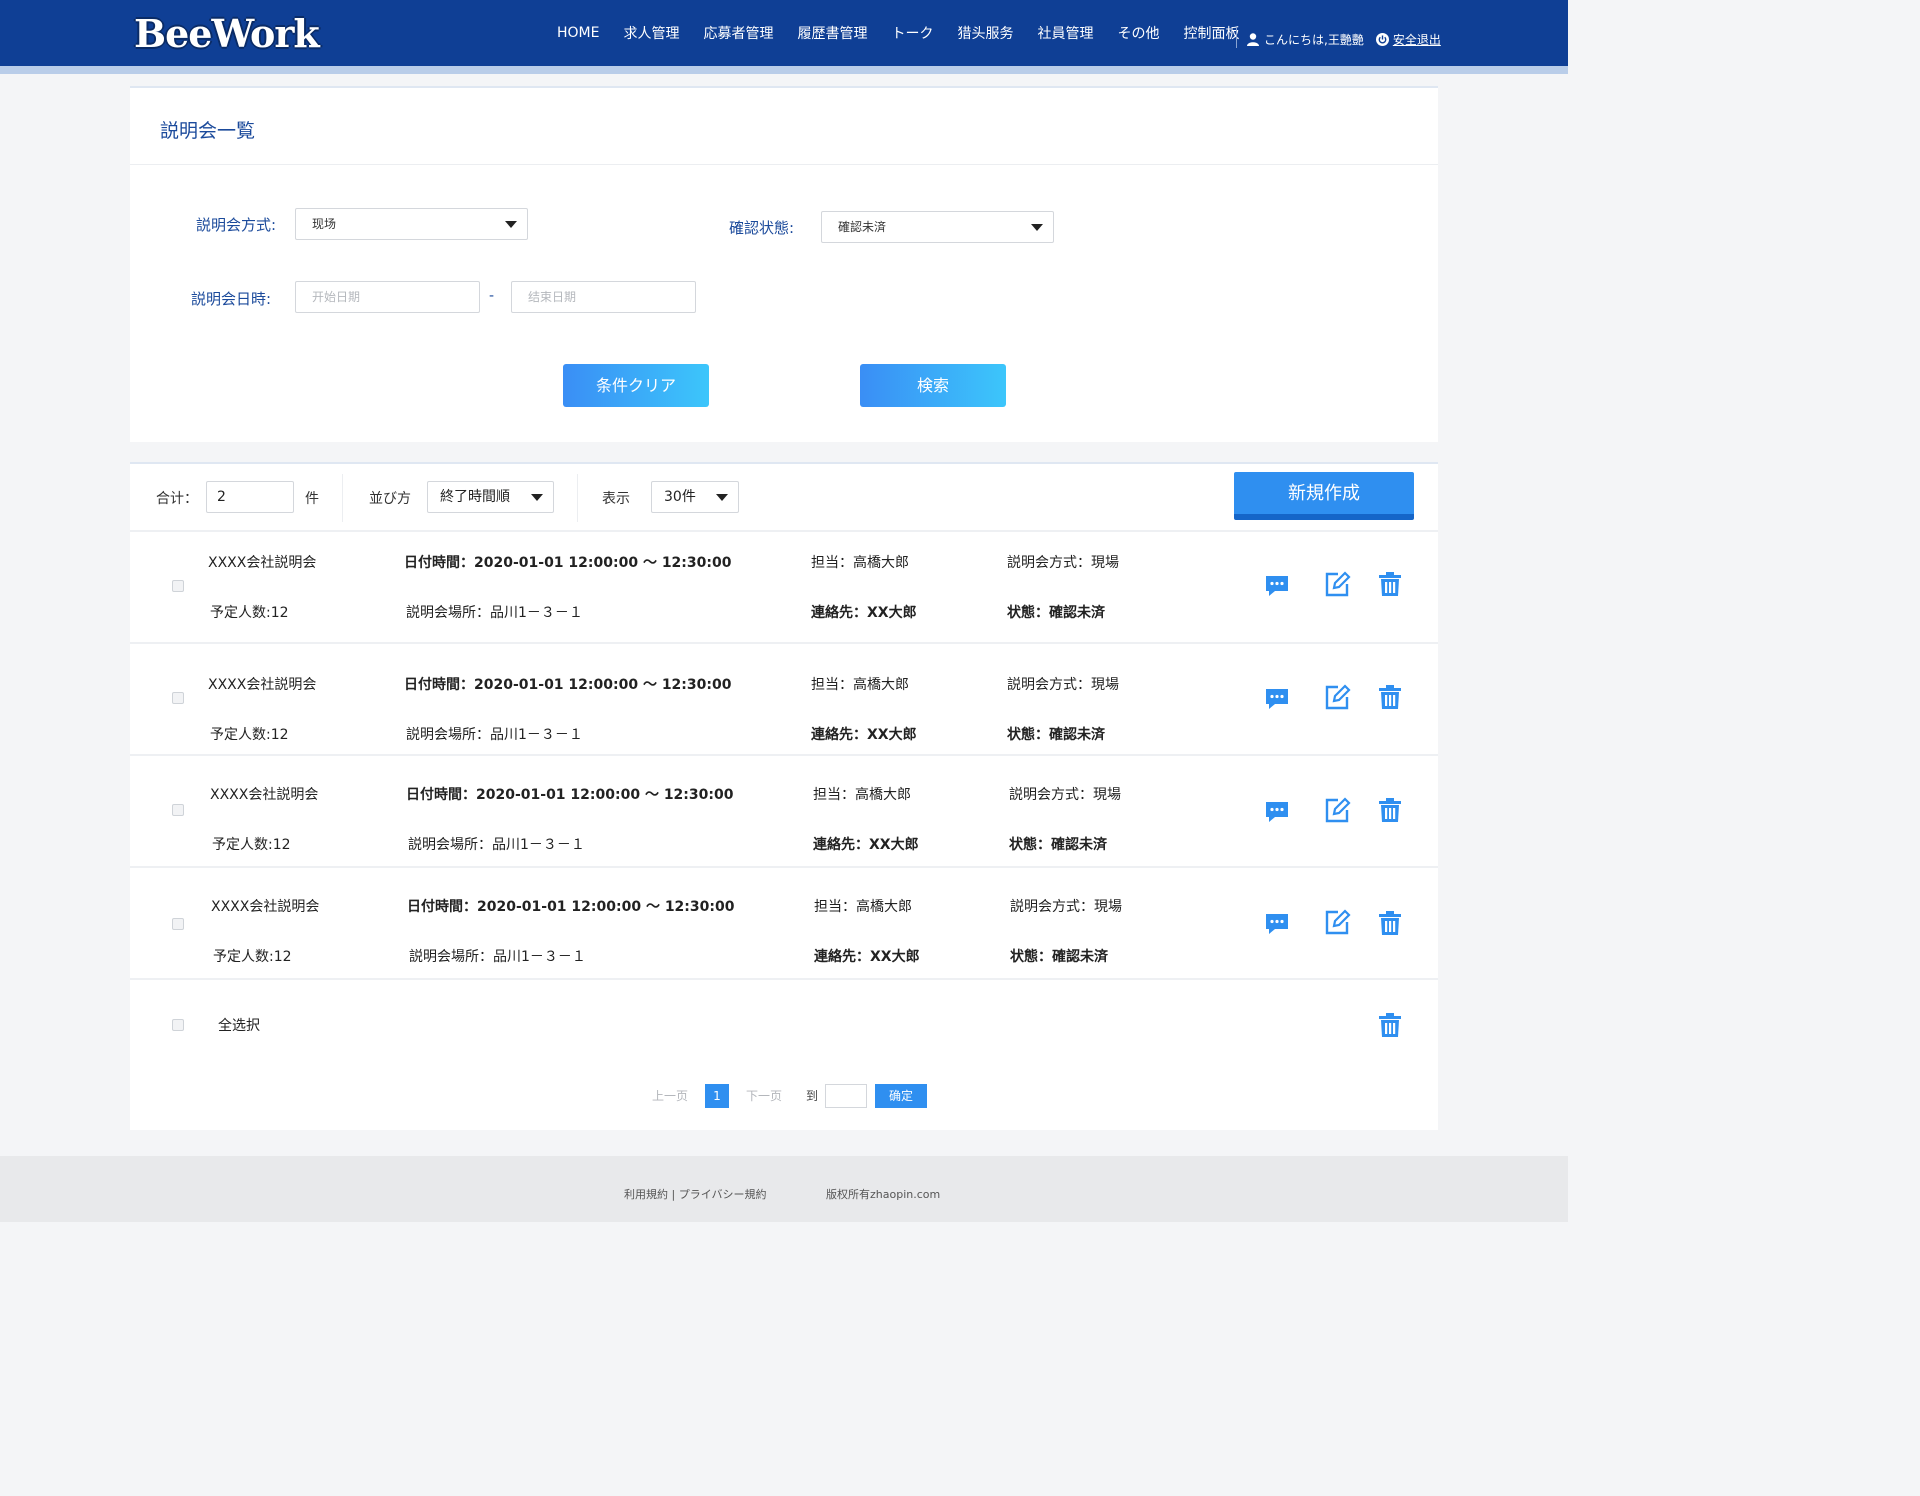 The image size is (1920, 1496). I want to click on header-strip, so click(784, 70).